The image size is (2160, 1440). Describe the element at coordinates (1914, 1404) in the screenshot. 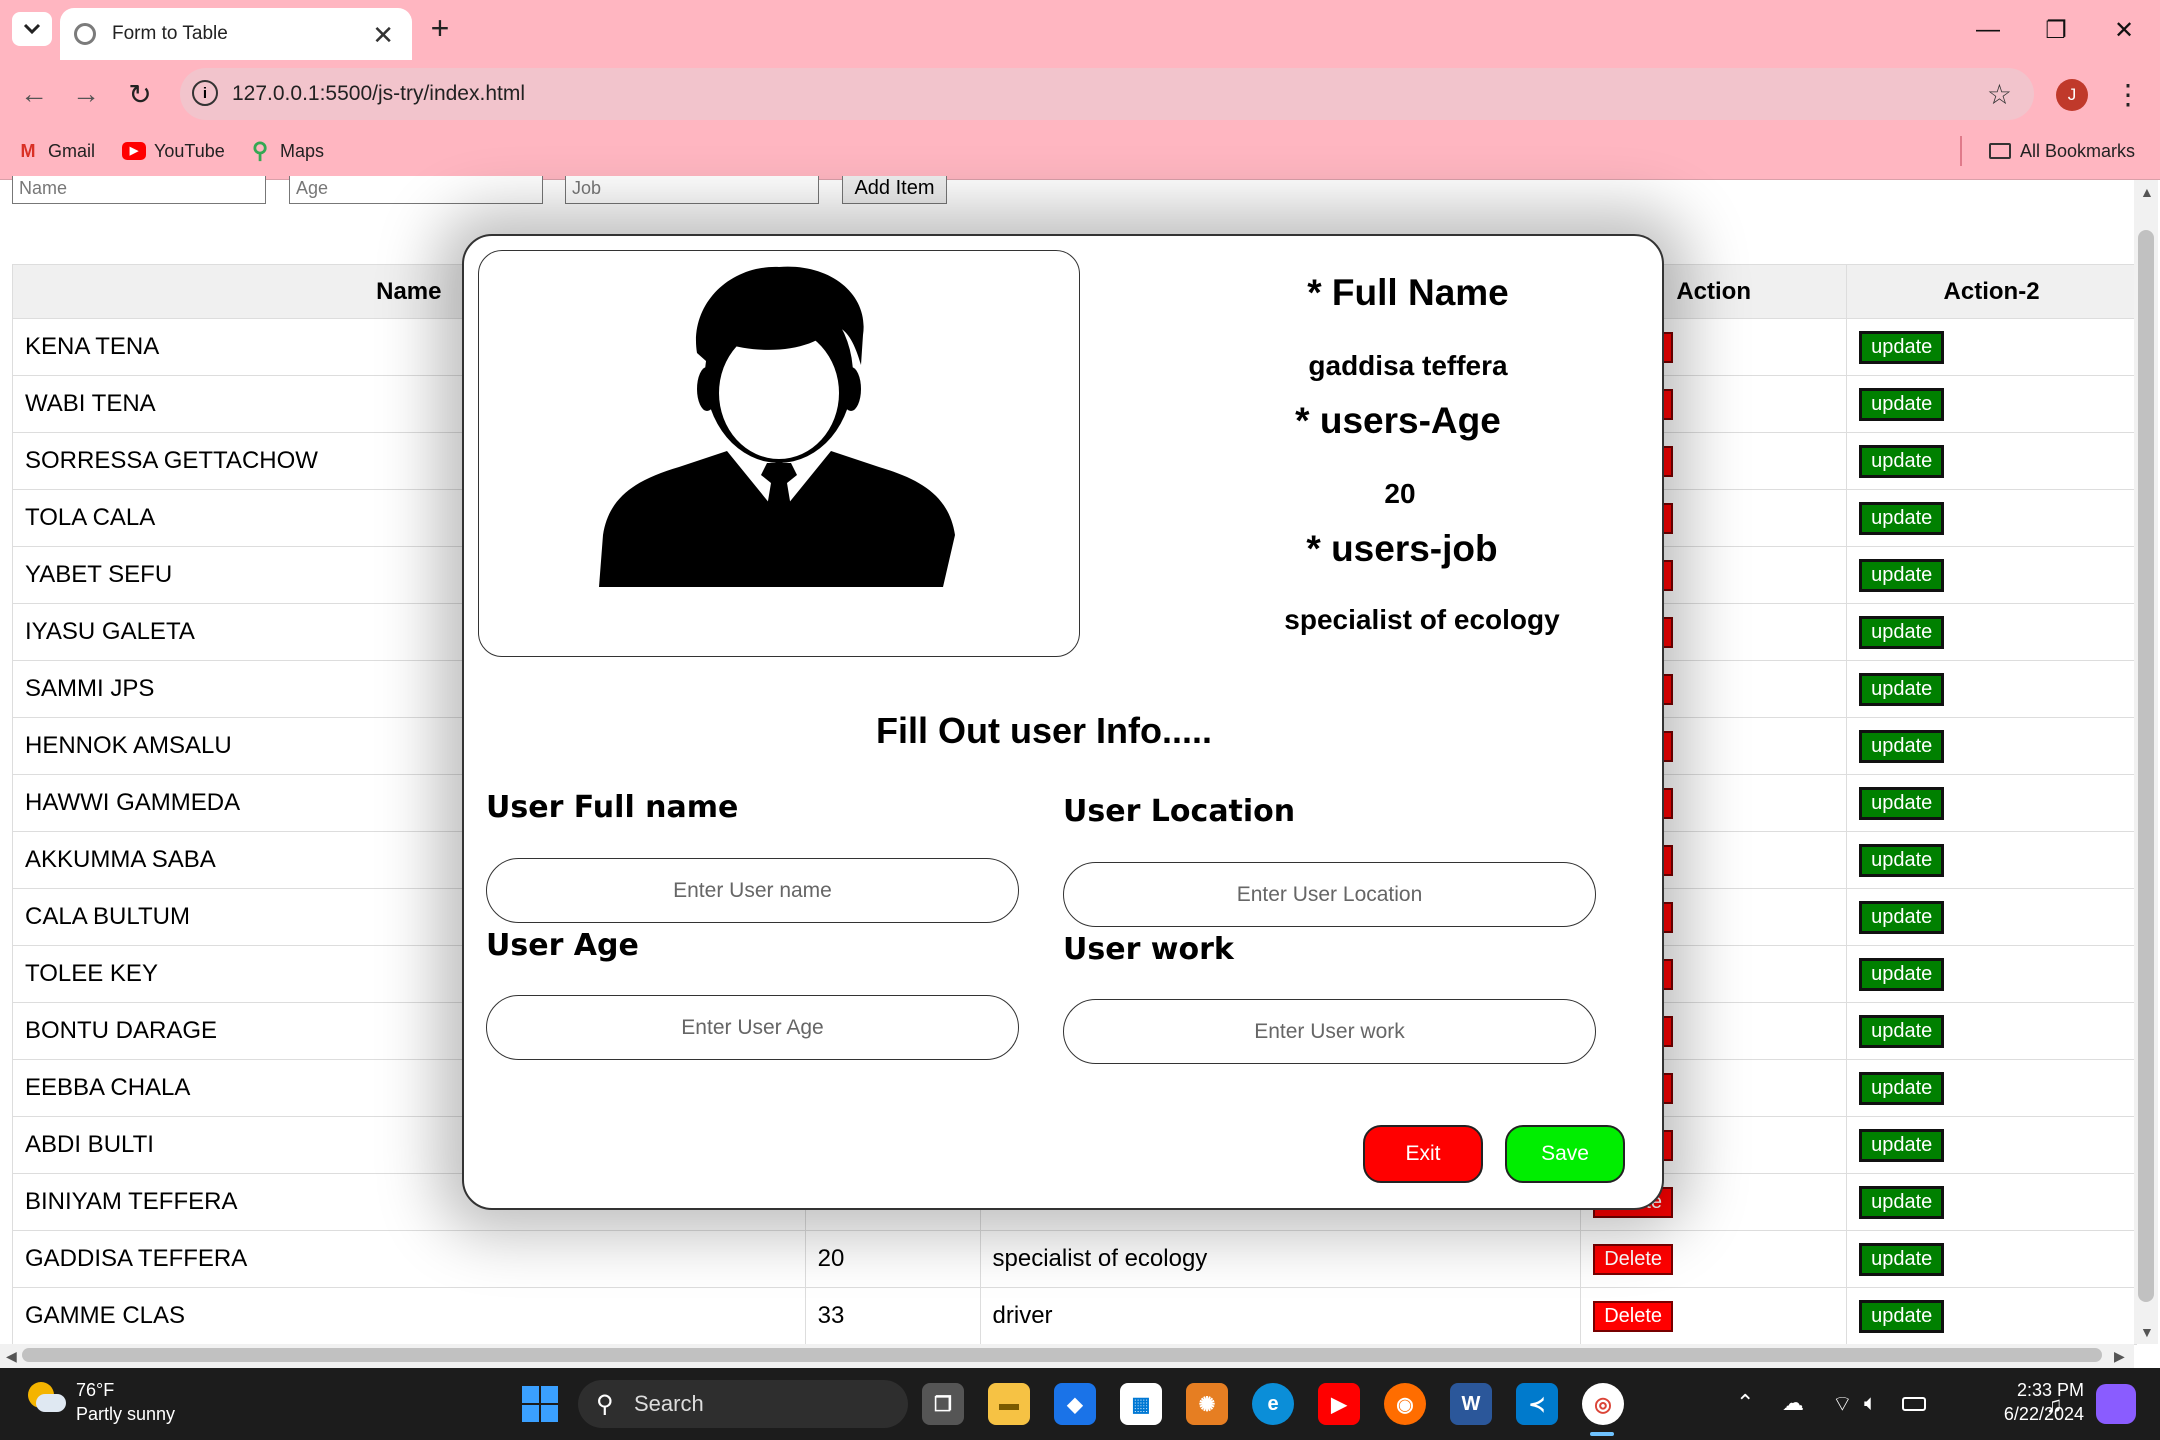

I see `battery-icon` at that location.